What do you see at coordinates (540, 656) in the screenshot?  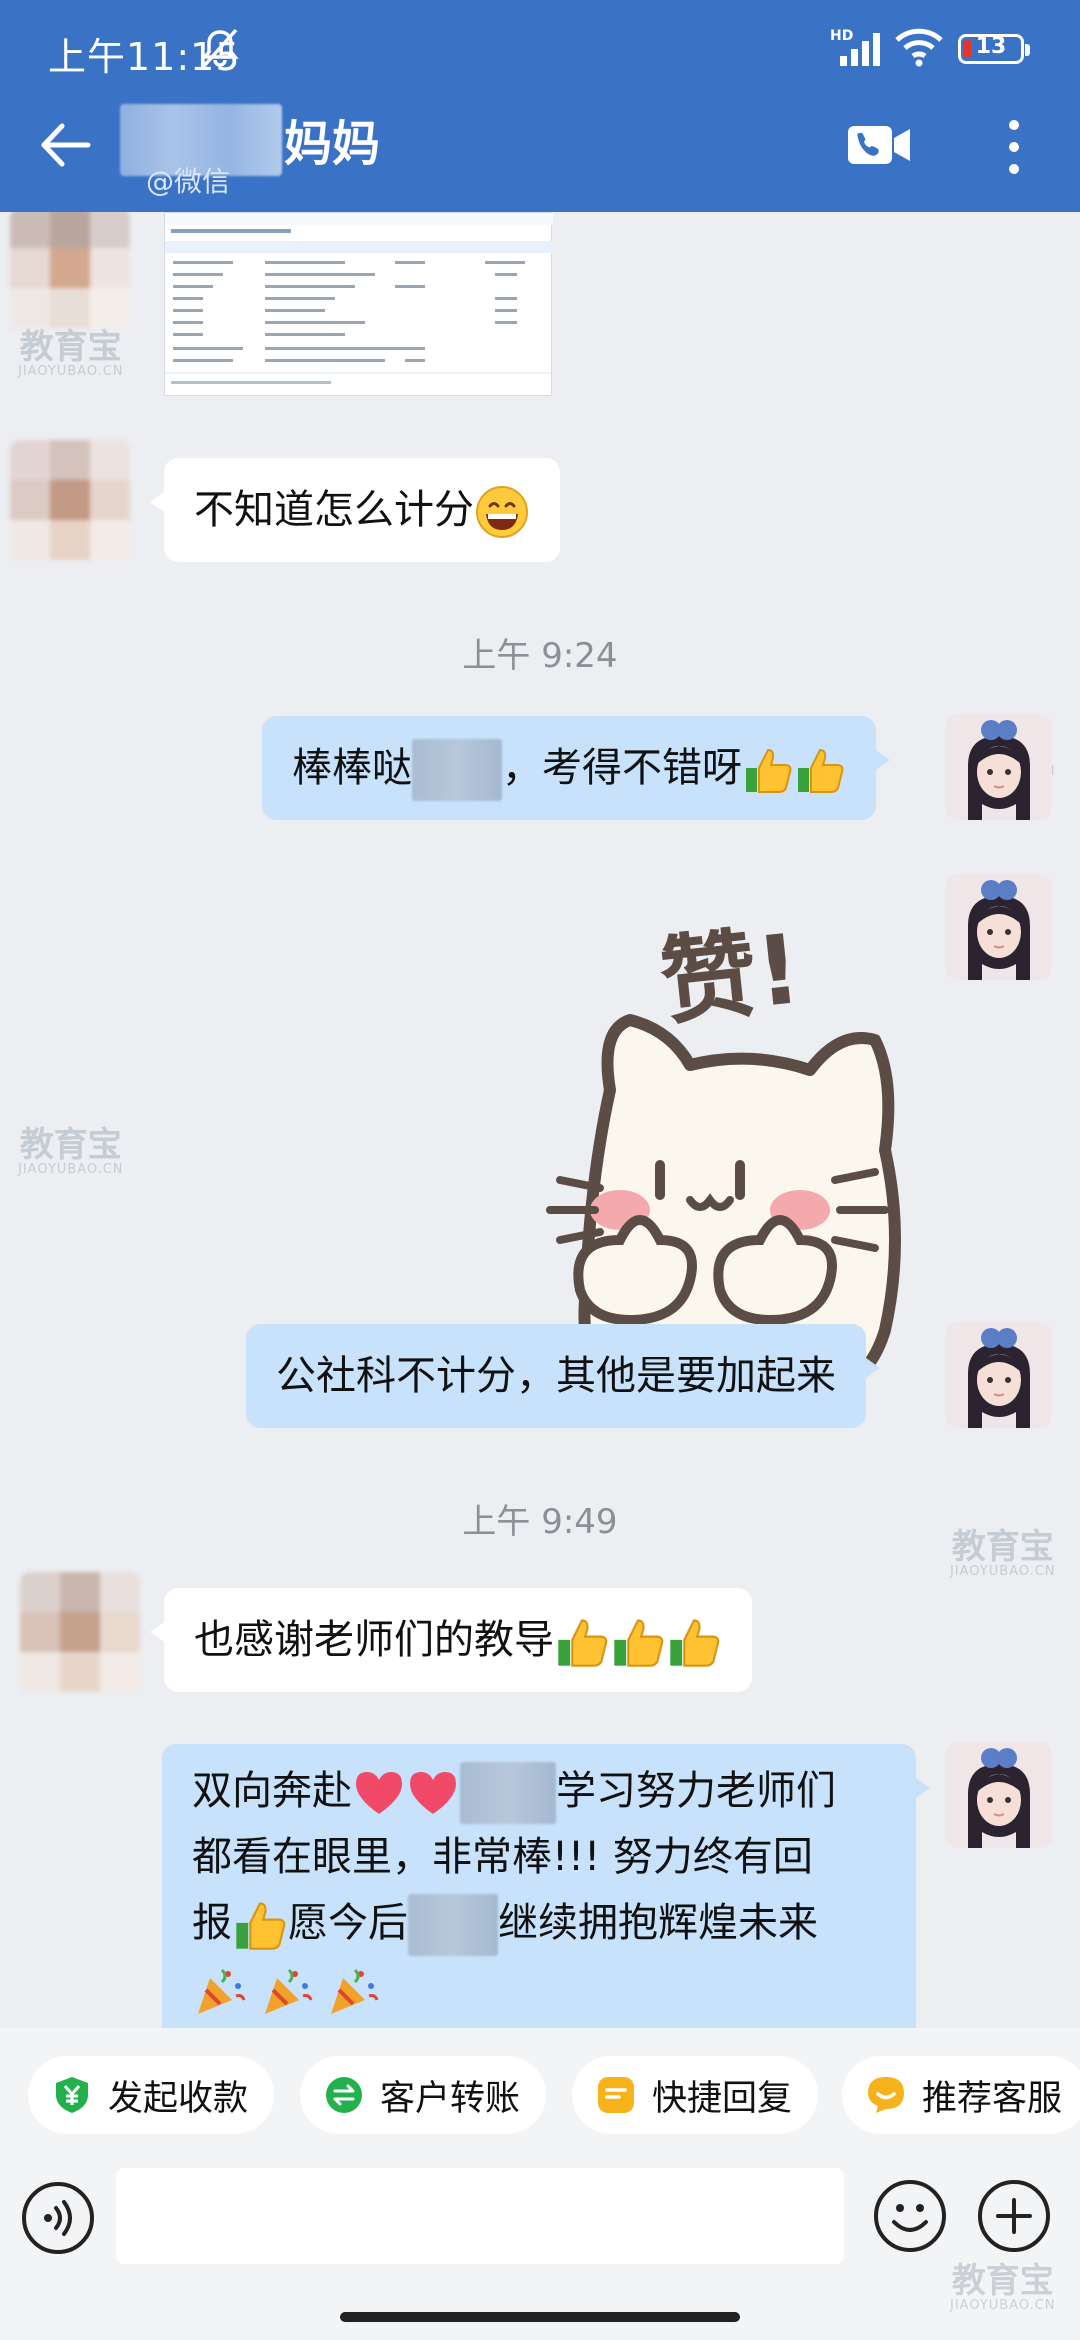 I see `timestamp: 上午 9:24` at bounding box center [540, 656].